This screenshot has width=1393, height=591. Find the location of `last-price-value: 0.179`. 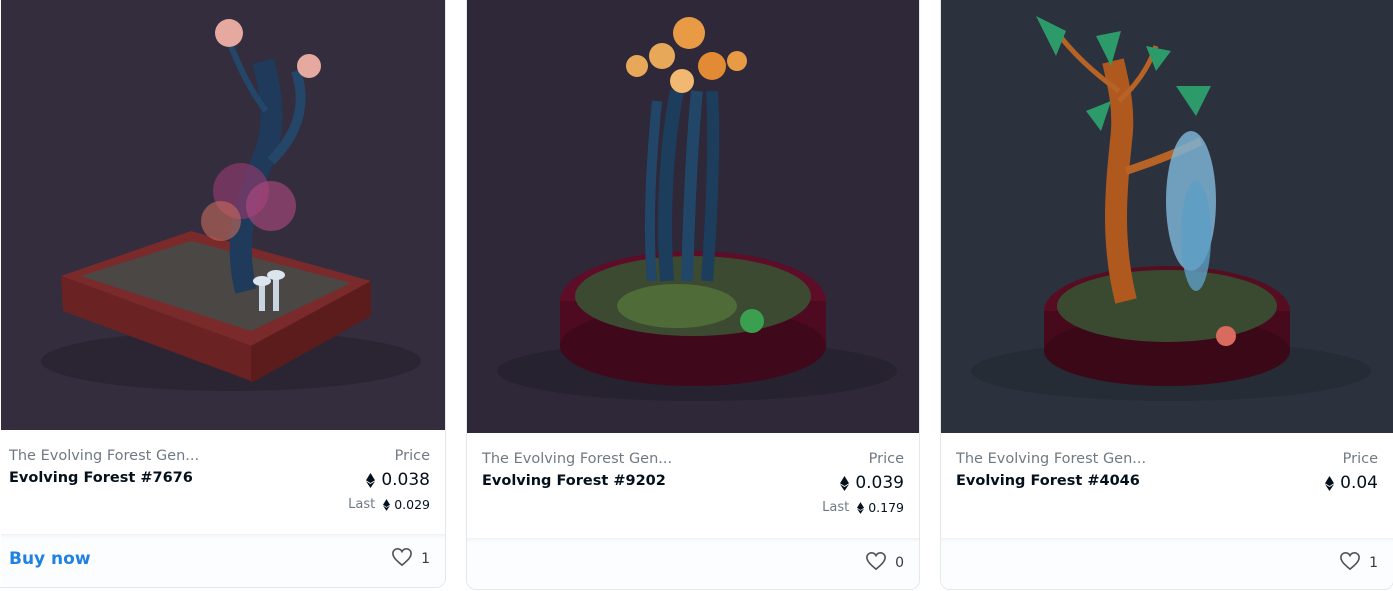

last-price-value: 0.179 is located at coordinates (886, 507).